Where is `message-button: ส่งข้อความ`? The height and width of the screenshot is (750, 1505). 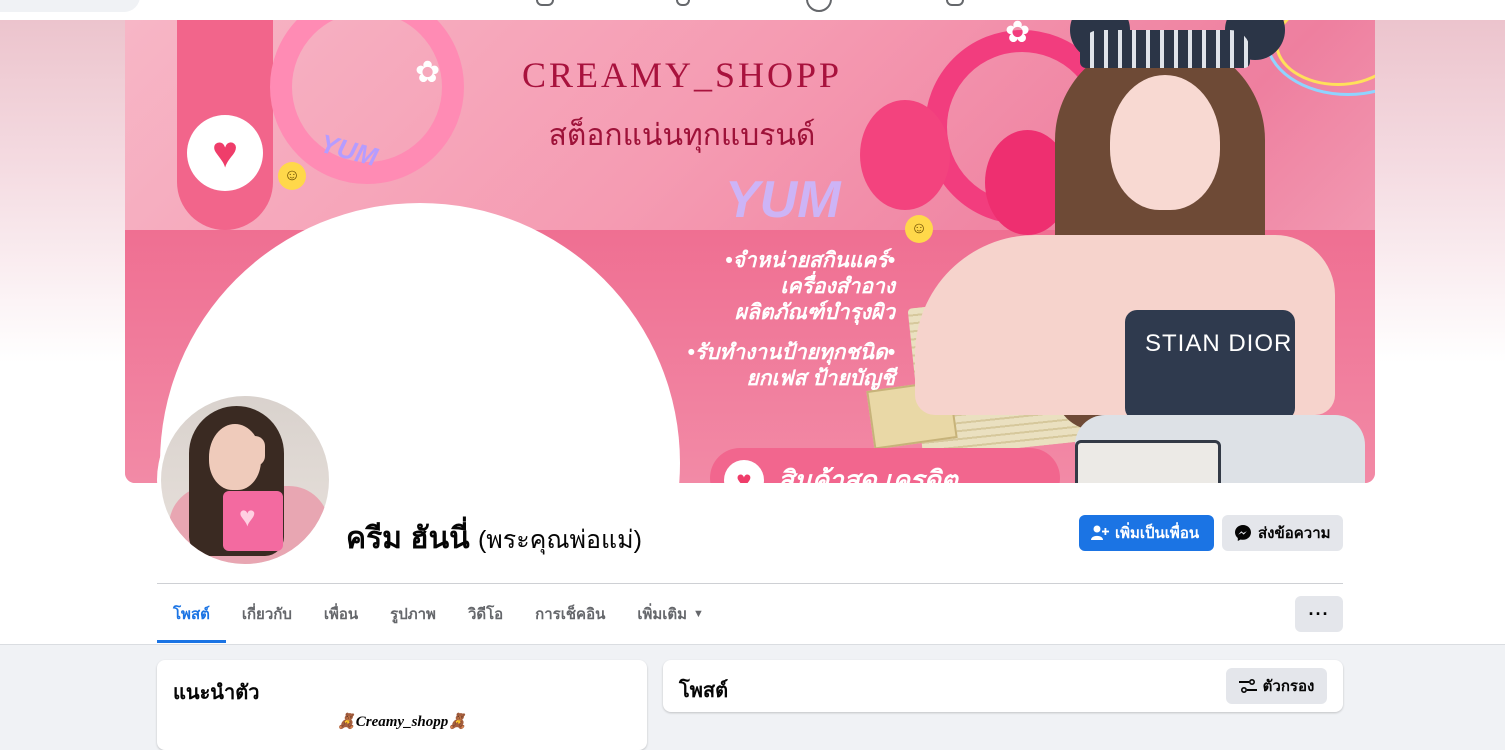 message-button: ส่งข้อความ is located at coordinates (1282, 533).